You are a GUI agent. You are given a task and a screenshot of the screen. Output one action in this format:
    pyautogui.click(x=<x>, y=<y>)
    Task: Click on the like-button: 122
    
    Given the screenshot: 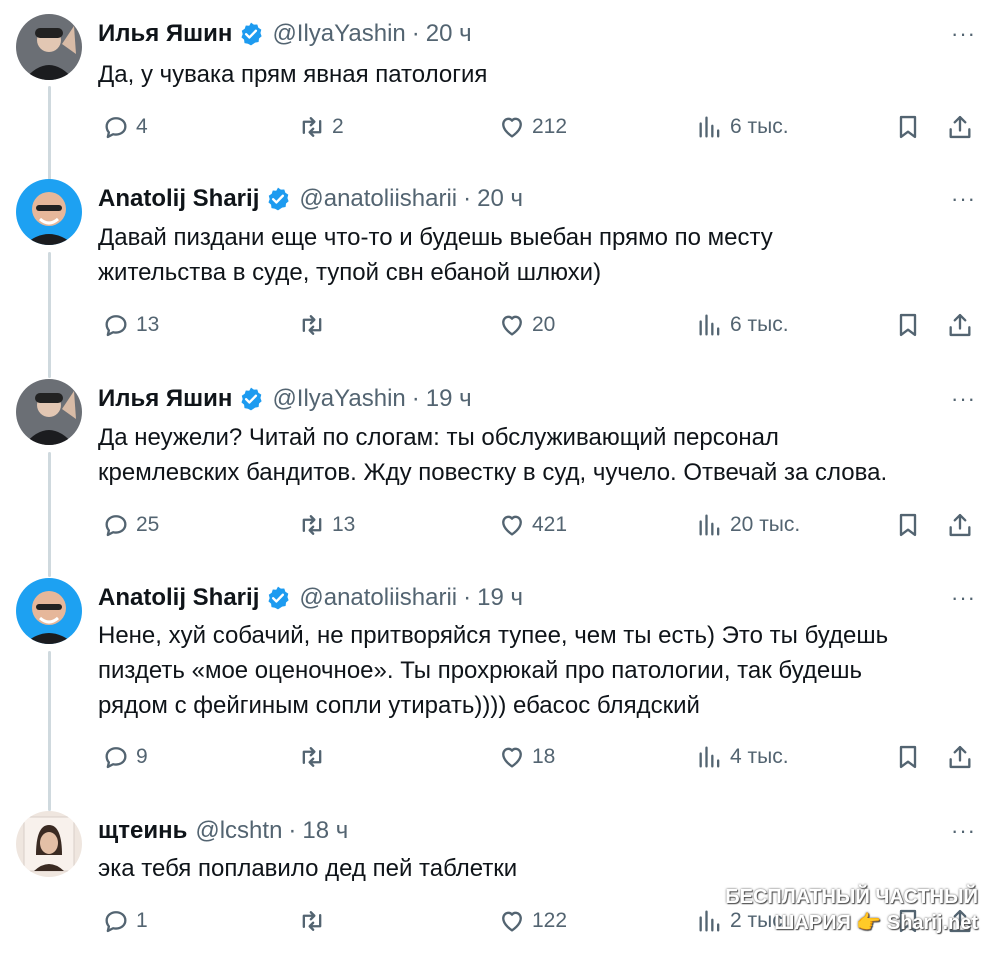 What is the action you would take?
    pyautogui.click(x=532, y=921)
    